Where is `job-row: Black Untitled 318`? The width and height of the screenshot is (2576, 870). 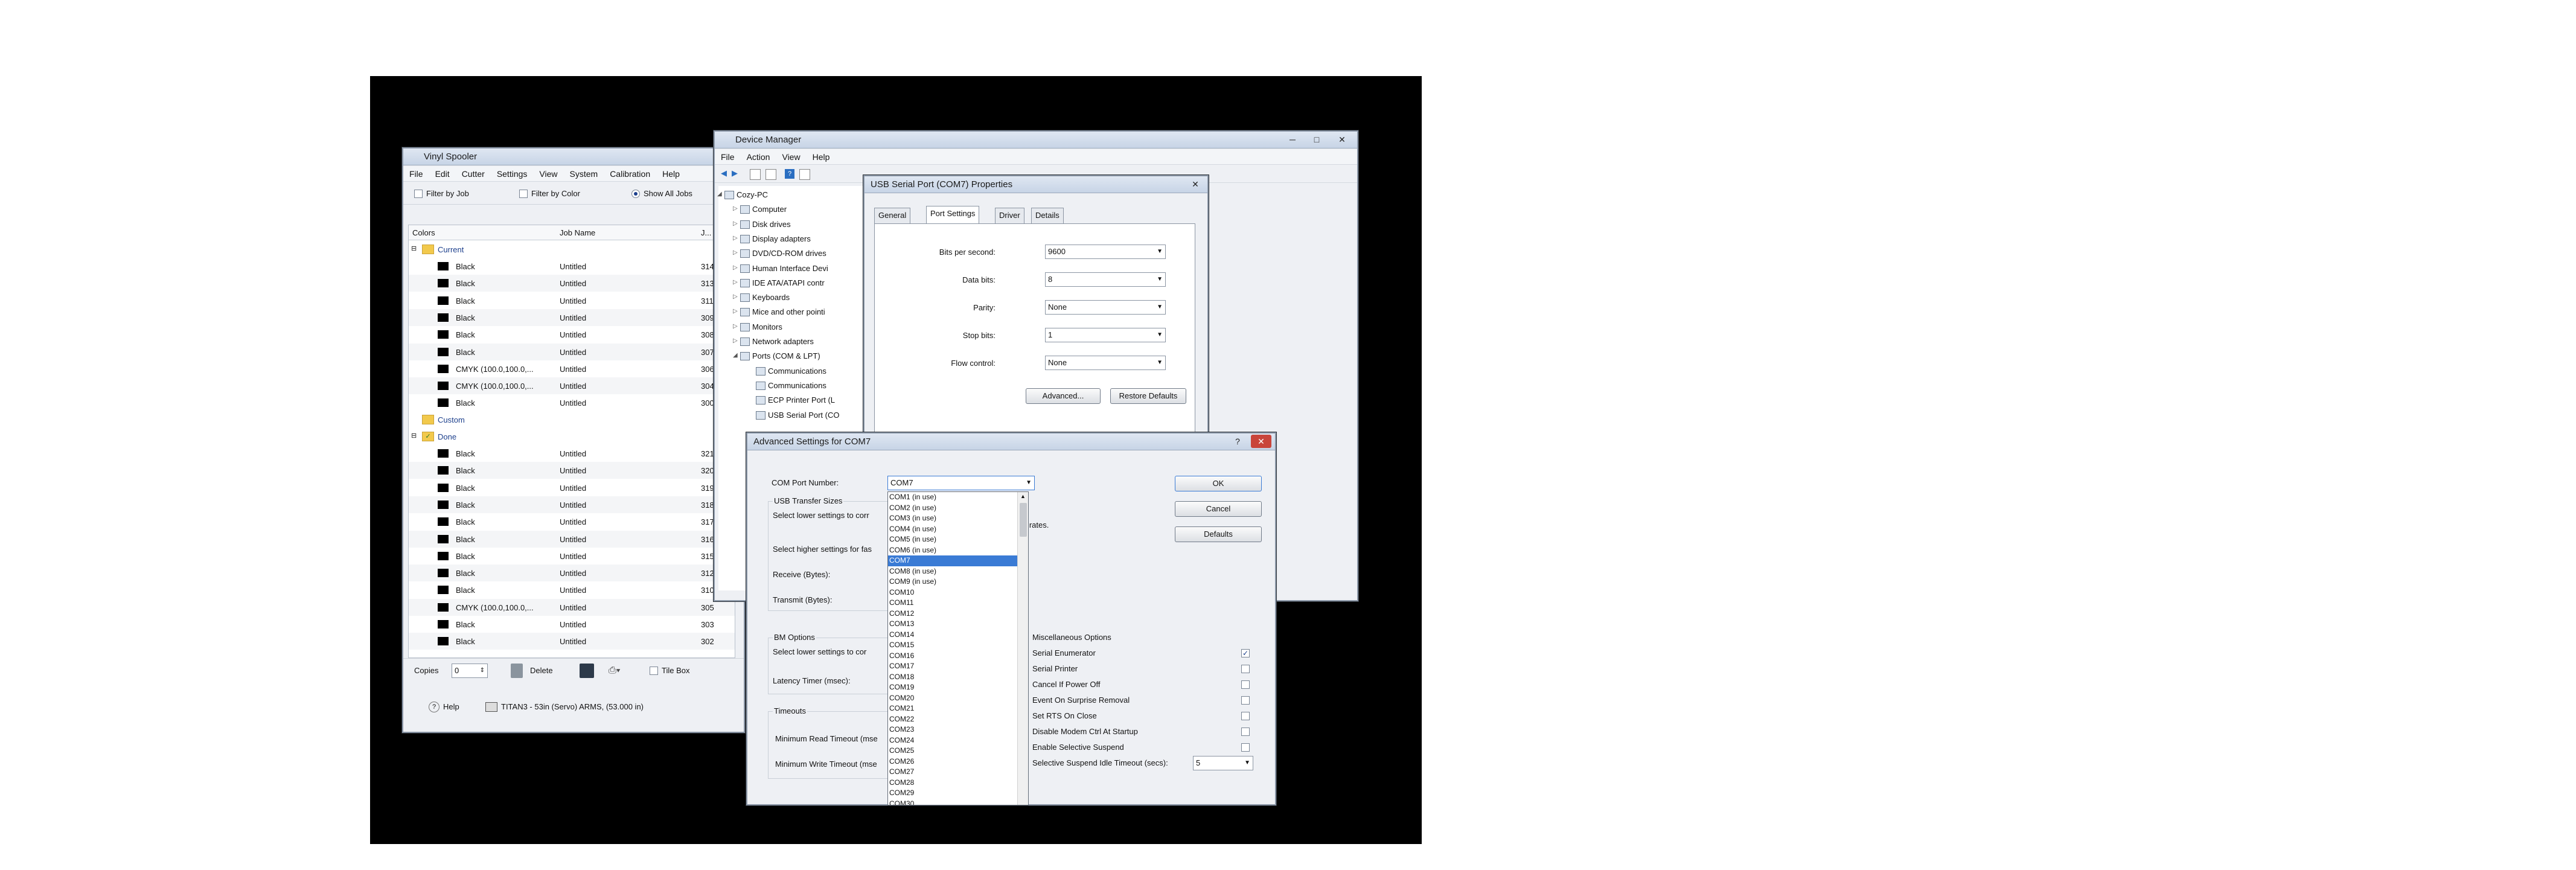 job-row: Black Untitled 318 is located at coordinates (572, 504).